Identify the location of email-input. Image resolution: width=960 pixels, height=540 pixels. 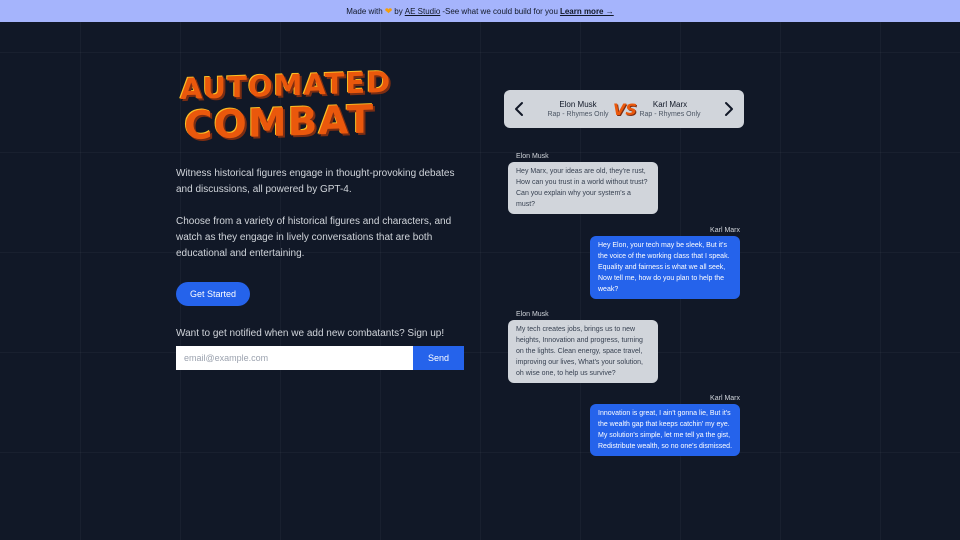
(294, 358).